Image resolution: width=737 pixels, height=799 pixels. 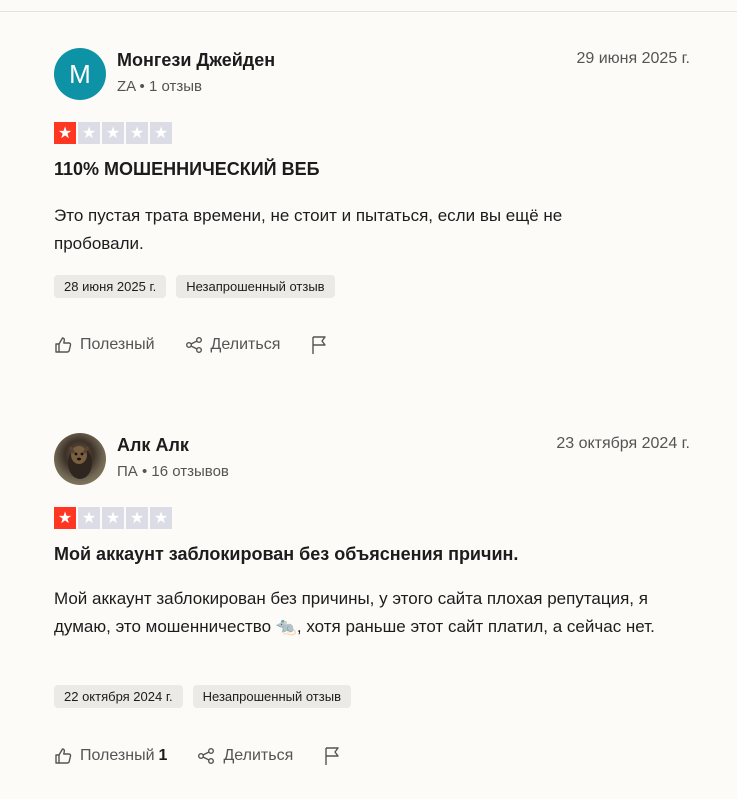 I want to click on author-name: Монгези Джейден, so click(x=196, y=60).